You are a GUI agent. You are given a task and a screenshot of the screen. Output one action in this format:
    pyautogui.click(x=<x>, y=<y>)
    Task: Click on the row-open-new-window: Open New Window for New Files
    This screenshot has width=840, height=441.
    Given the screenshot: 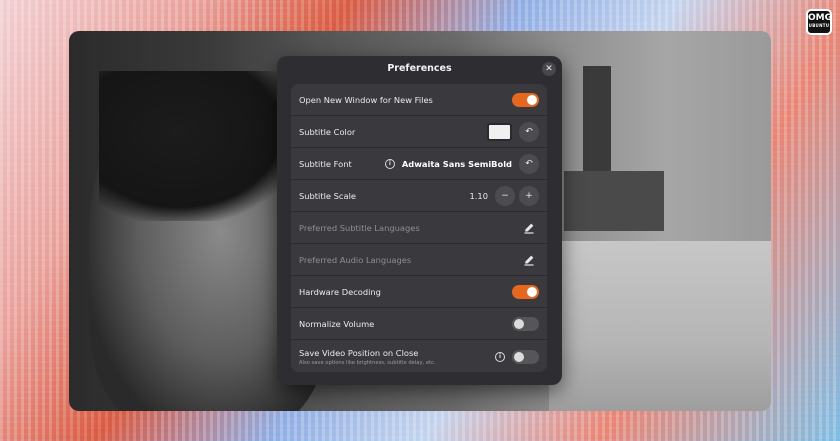 What is the action you would take?
    pyautogui.click(x=419, y=100)
    